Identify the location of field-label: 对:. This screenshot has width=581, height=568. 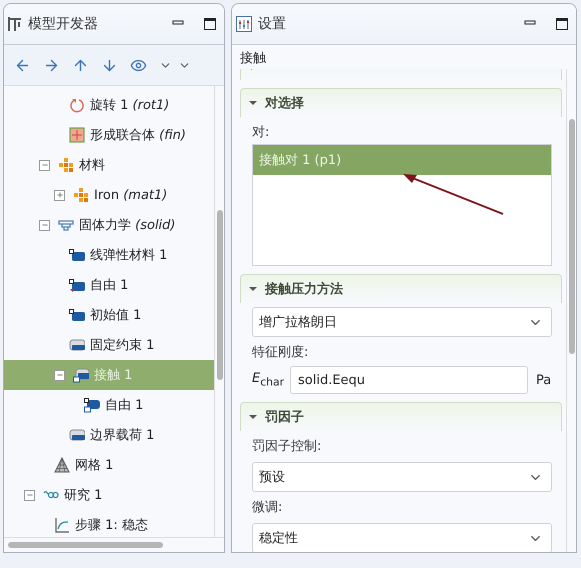
(261, 132).